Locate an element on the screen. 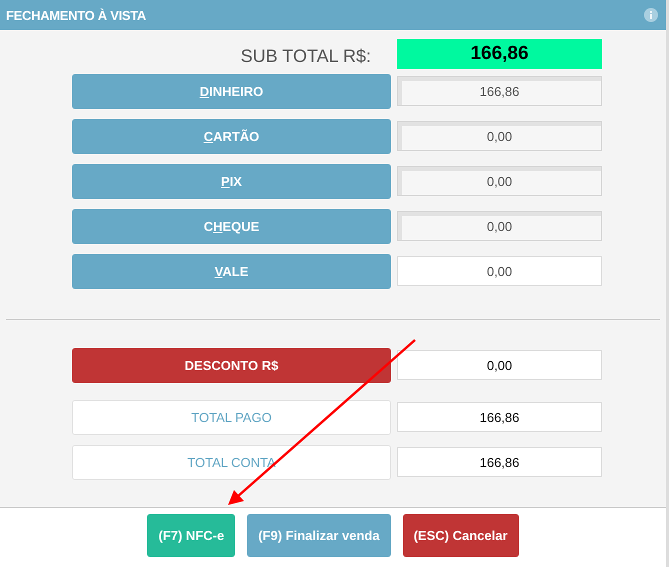 The image size is (669, 567). discount-button: DESCONTO R$ is located at coordinates (231, 365).